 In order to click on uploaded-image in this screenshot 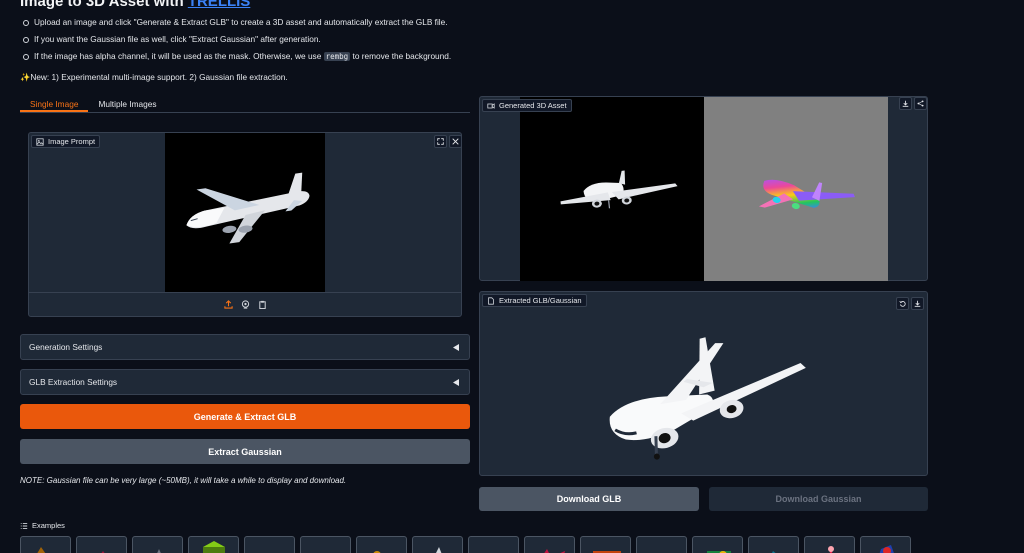, I will do `click(245, 212)`.